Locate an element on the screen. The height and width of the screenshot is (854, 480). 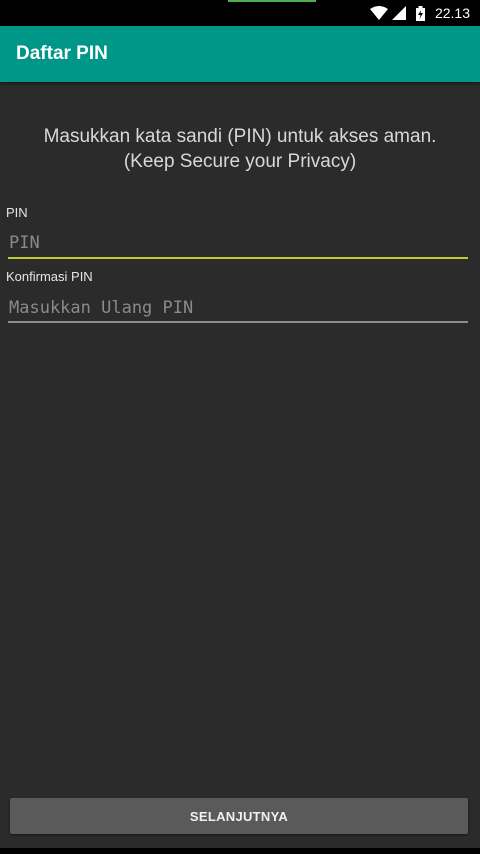
status-icons: 22.13 is located at coordinates (419, 13).